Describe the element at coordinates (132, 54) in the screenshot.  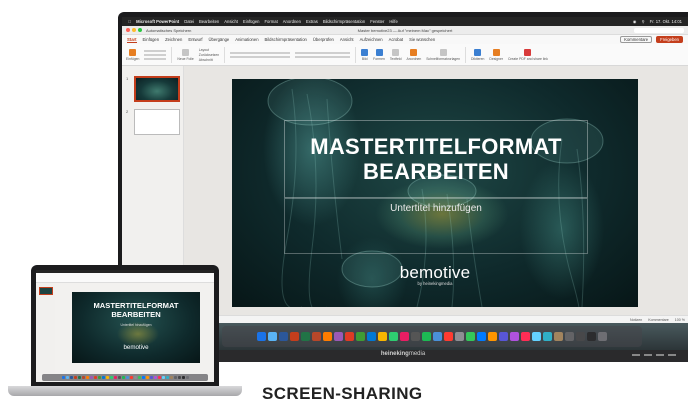
I see `paste-group: Einfügen` at that location.